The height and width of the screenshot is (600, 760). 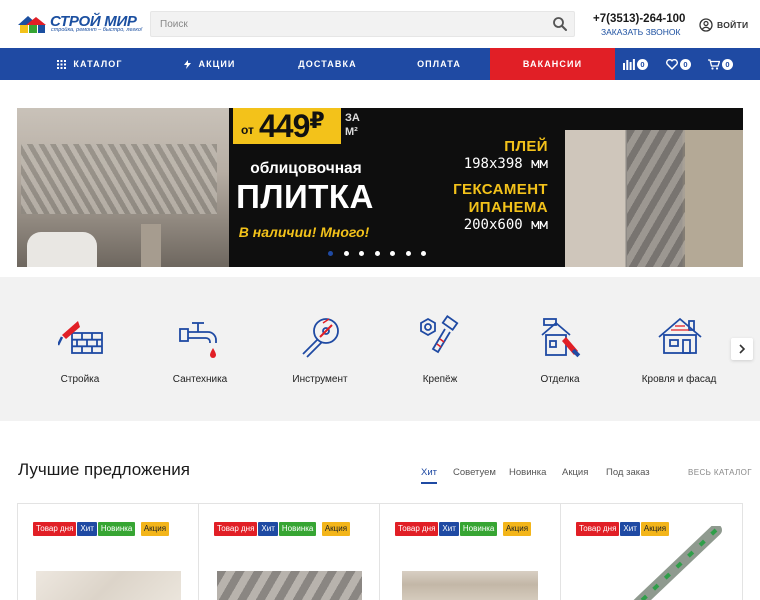 I want to click on nav-promotions: АКЦИИ, so click(x=210, y=64).